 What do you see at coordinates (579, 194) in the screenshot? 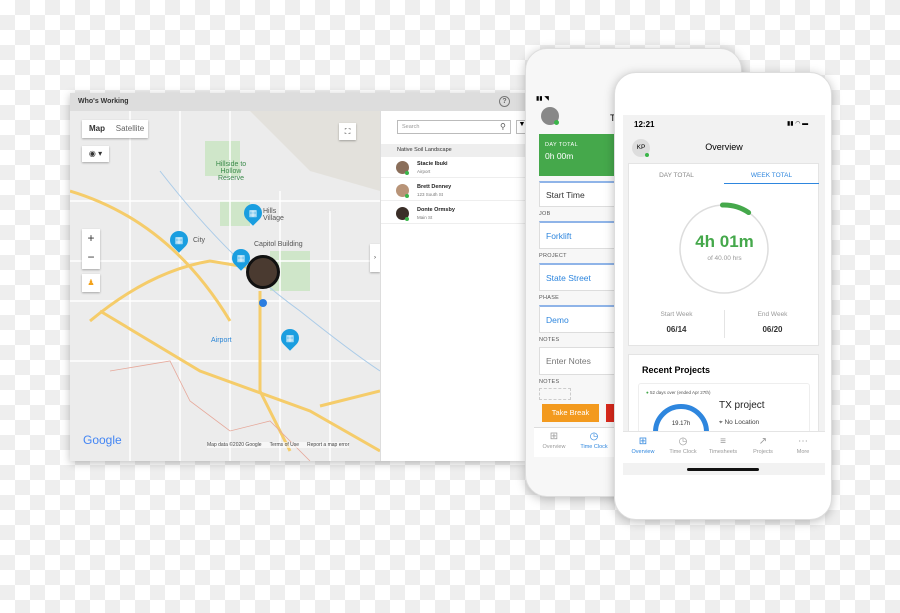
I see `start-time-field: Start Time` at bounding box center [579, 194].